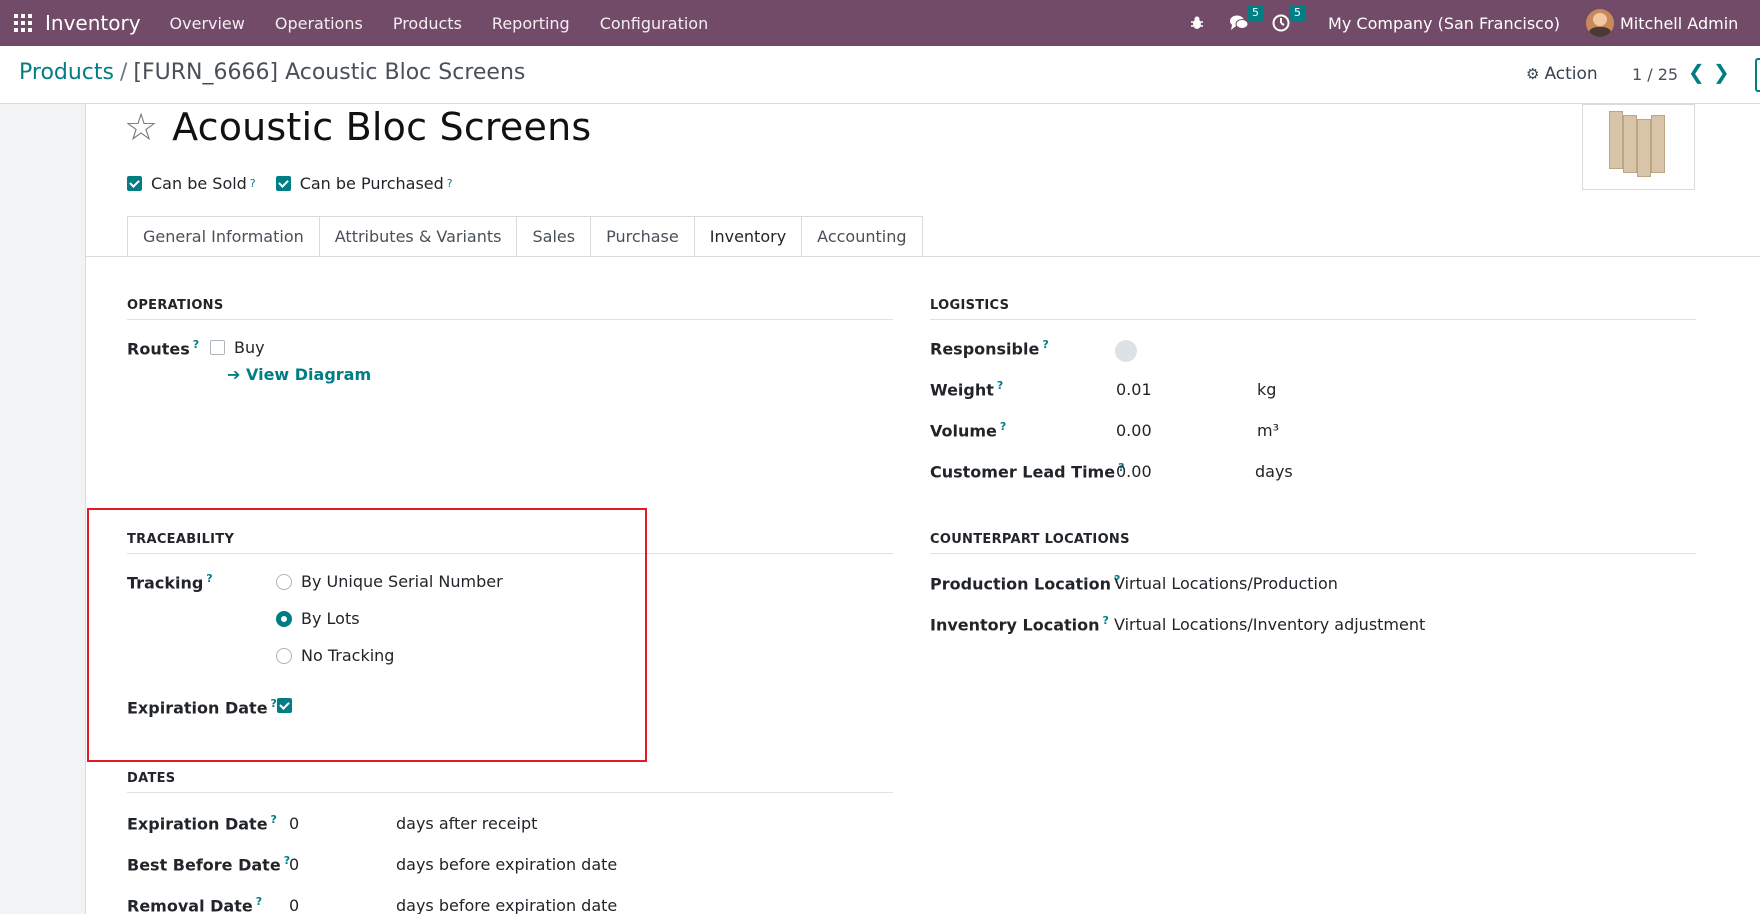  Describe the element at coordinates (66, 72) in the screenshot. I see `breadcrumb-products-link: Products` at that location.